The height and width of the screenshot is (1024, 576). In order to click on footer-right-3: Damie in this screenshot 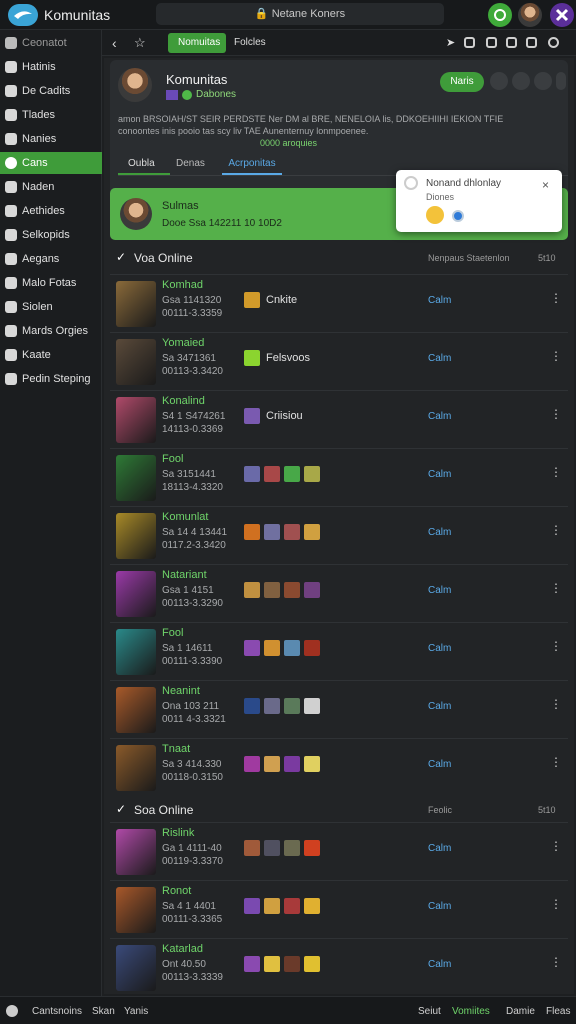, I will do `click(520, 1011)`.